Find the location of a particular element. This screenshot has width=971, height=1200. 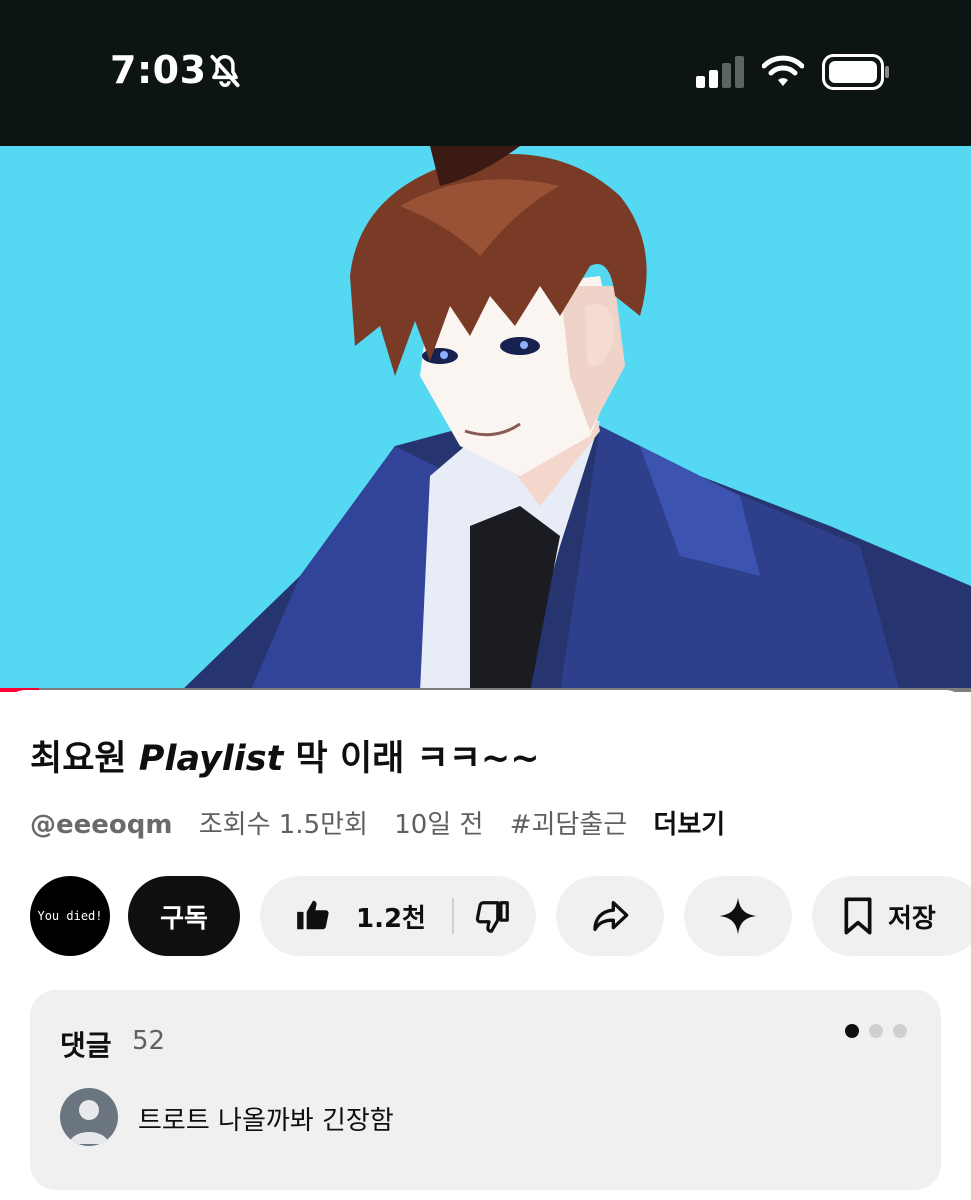

save-button: 저장 is located at coordinates (891, 916).